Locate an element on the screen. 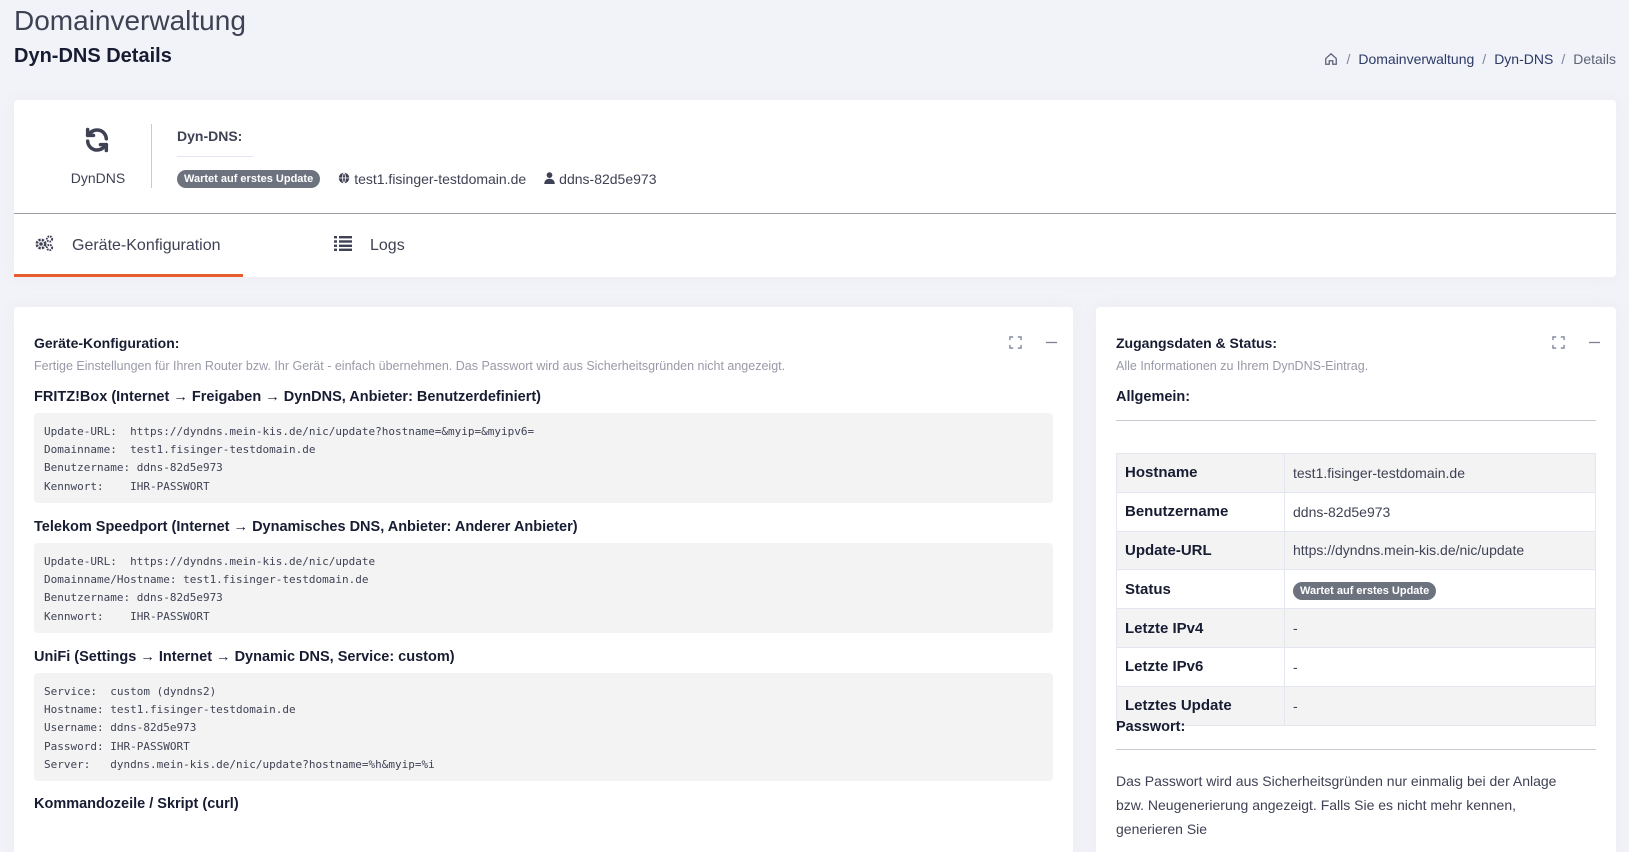 The width and height of the screenshot is (1629, 852). password-heading: Passwort: is located at coordinates (1151, 727).